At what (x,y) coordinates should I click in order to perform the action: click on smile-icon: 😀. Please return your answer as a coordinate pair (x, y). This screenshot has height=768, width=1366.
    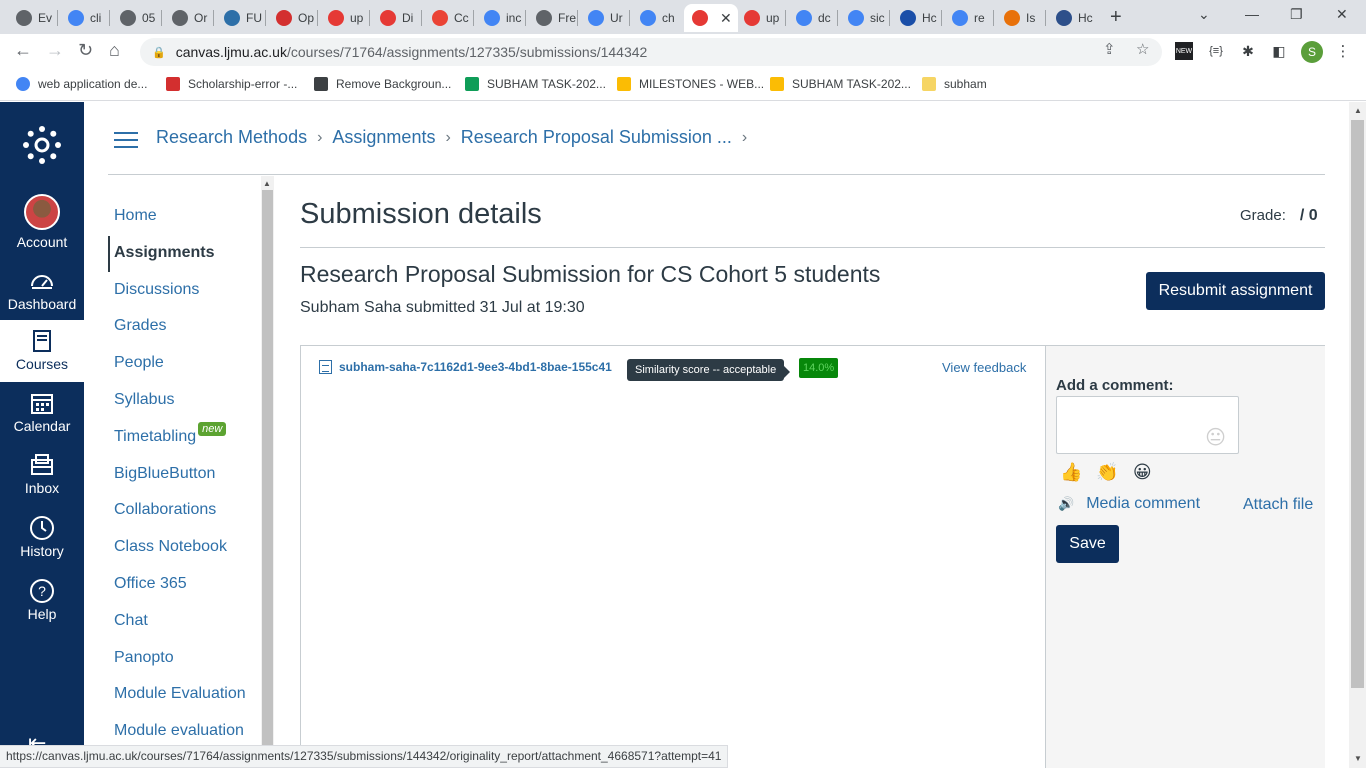
    Looking at the image, I should click on (1142, 472).